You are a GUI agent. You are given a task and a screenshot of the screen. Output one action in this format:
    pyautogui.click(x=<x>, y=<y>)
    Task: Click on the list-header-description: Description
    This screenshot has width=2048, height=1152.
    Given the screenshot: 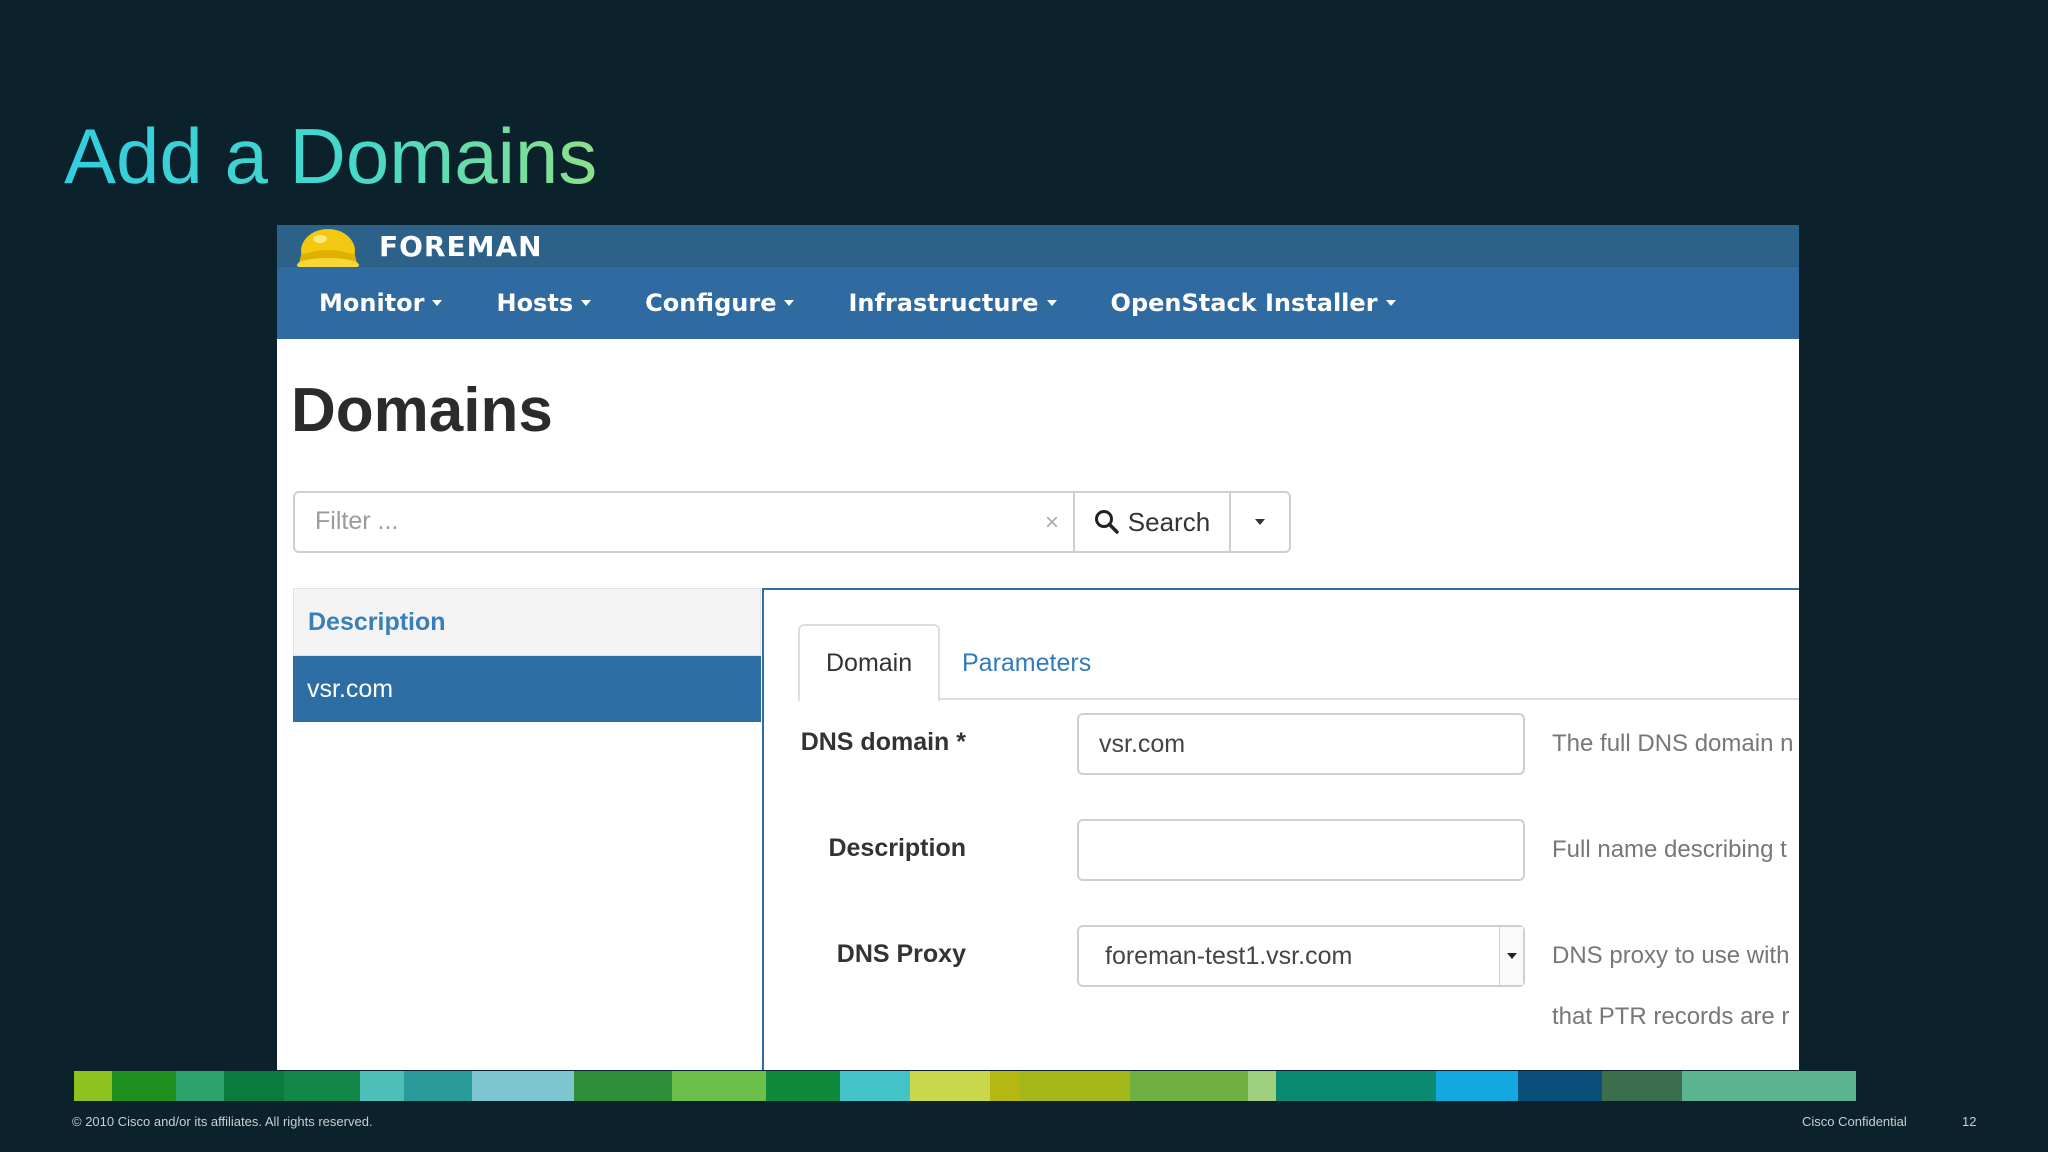 What is the action you would take?
    pyautogui.click(x=527, y=622)
    